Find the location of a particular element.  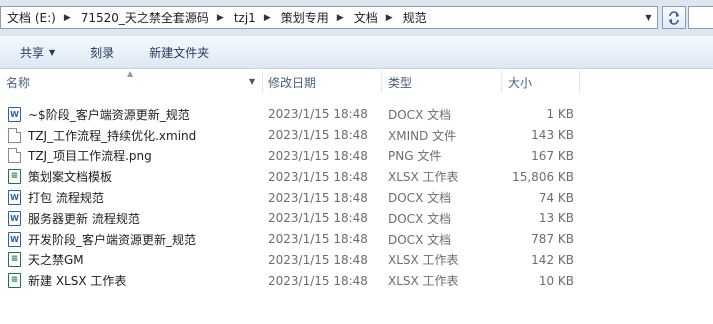

breadcrumb-item: 文档 (E:) ▶ is located at coordinates (38, 17).